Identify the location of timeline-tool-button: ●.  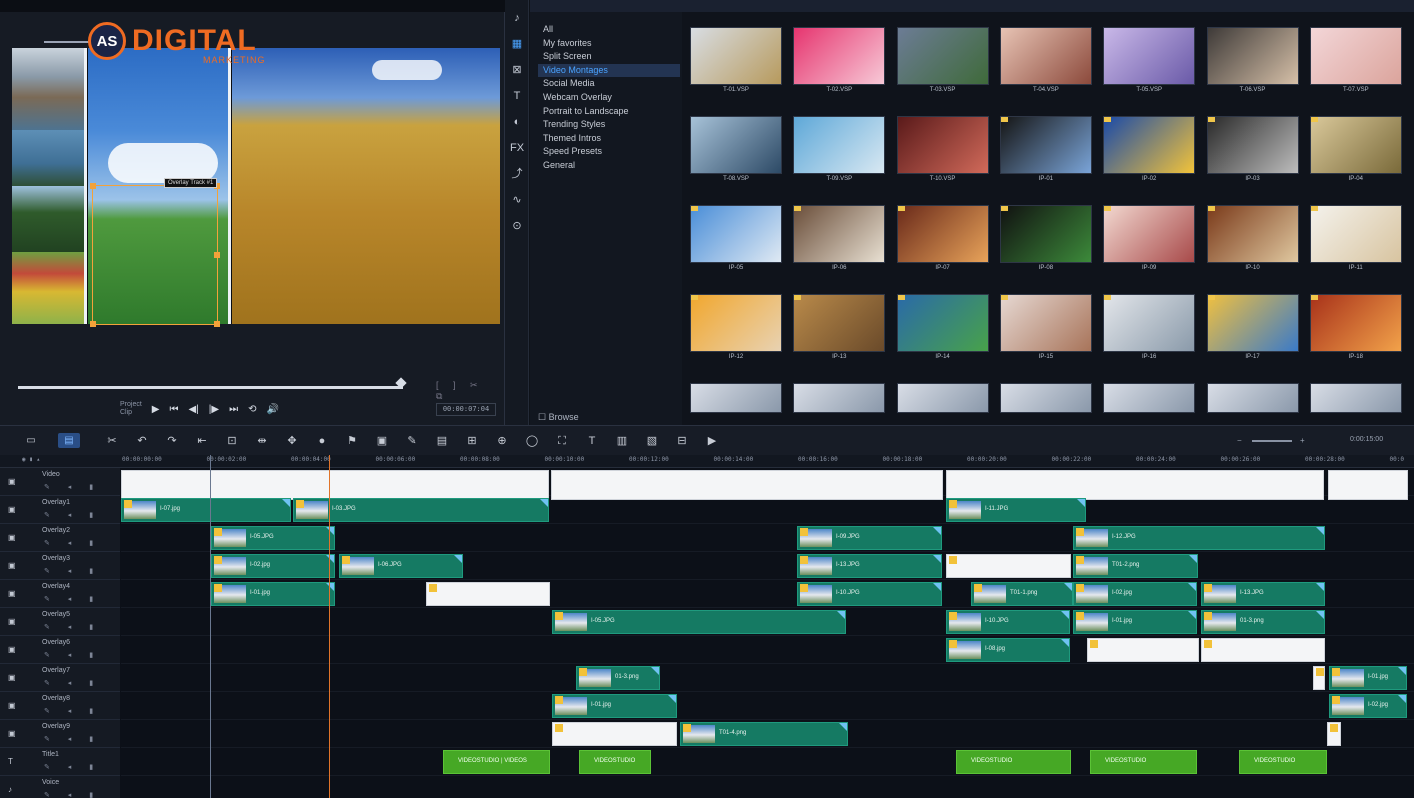
(322, 441).